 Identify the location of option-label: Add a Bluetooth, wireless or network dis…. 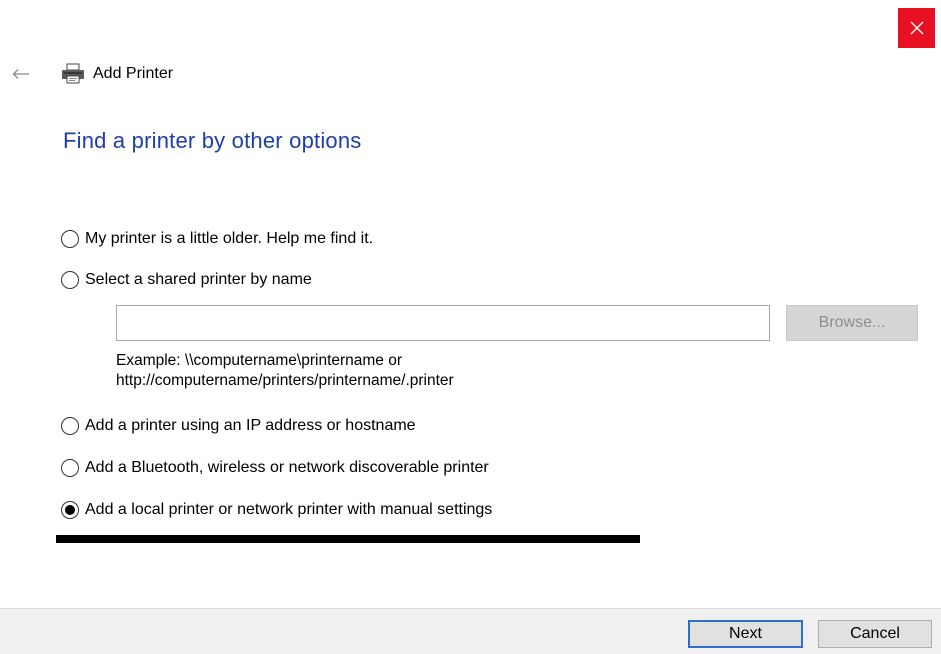
(287, 467).